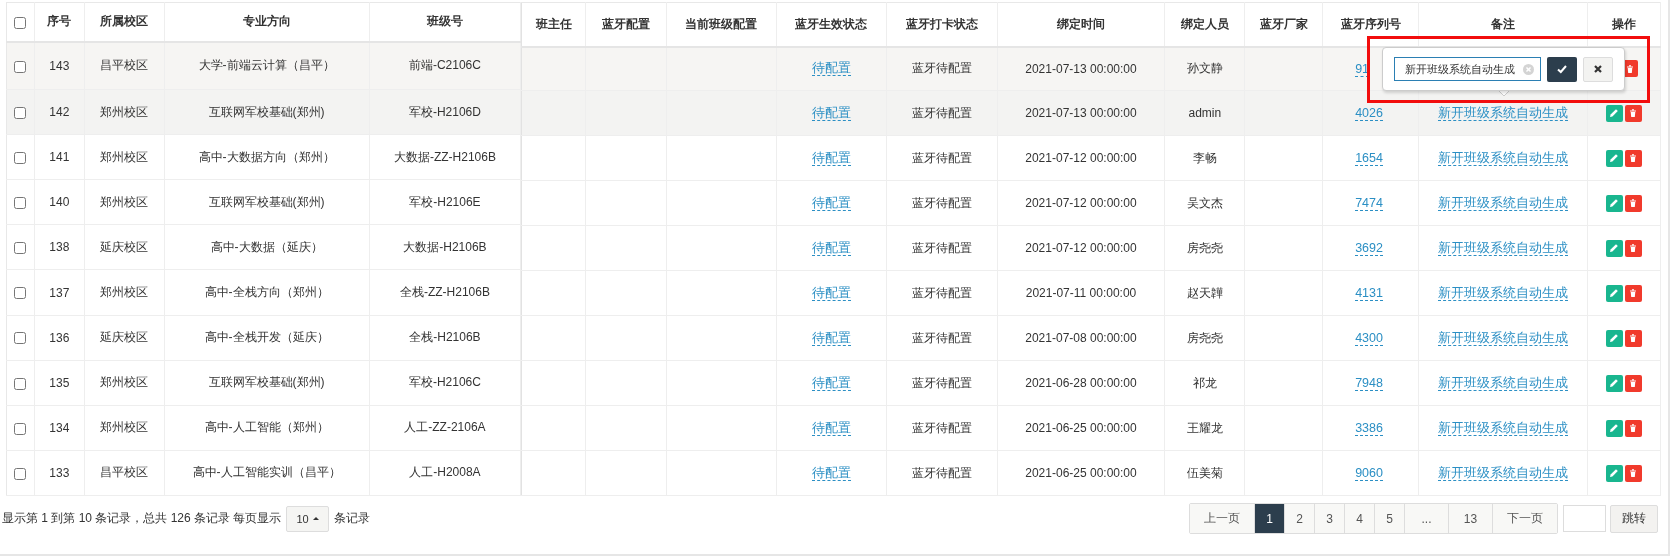  What do you see at coordinates (1222, 518) in the screenshot?
I see `previous-page-button: 上一页` at bounding box center [1222, 518].